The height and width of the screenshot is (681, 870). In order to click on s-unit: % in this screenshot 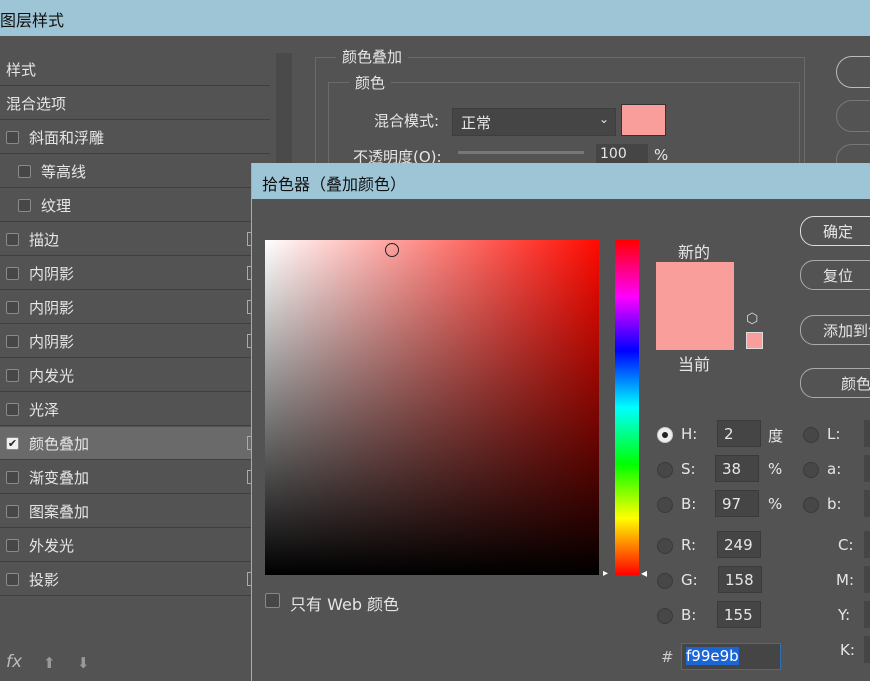, I will do `click(775, 469)`.